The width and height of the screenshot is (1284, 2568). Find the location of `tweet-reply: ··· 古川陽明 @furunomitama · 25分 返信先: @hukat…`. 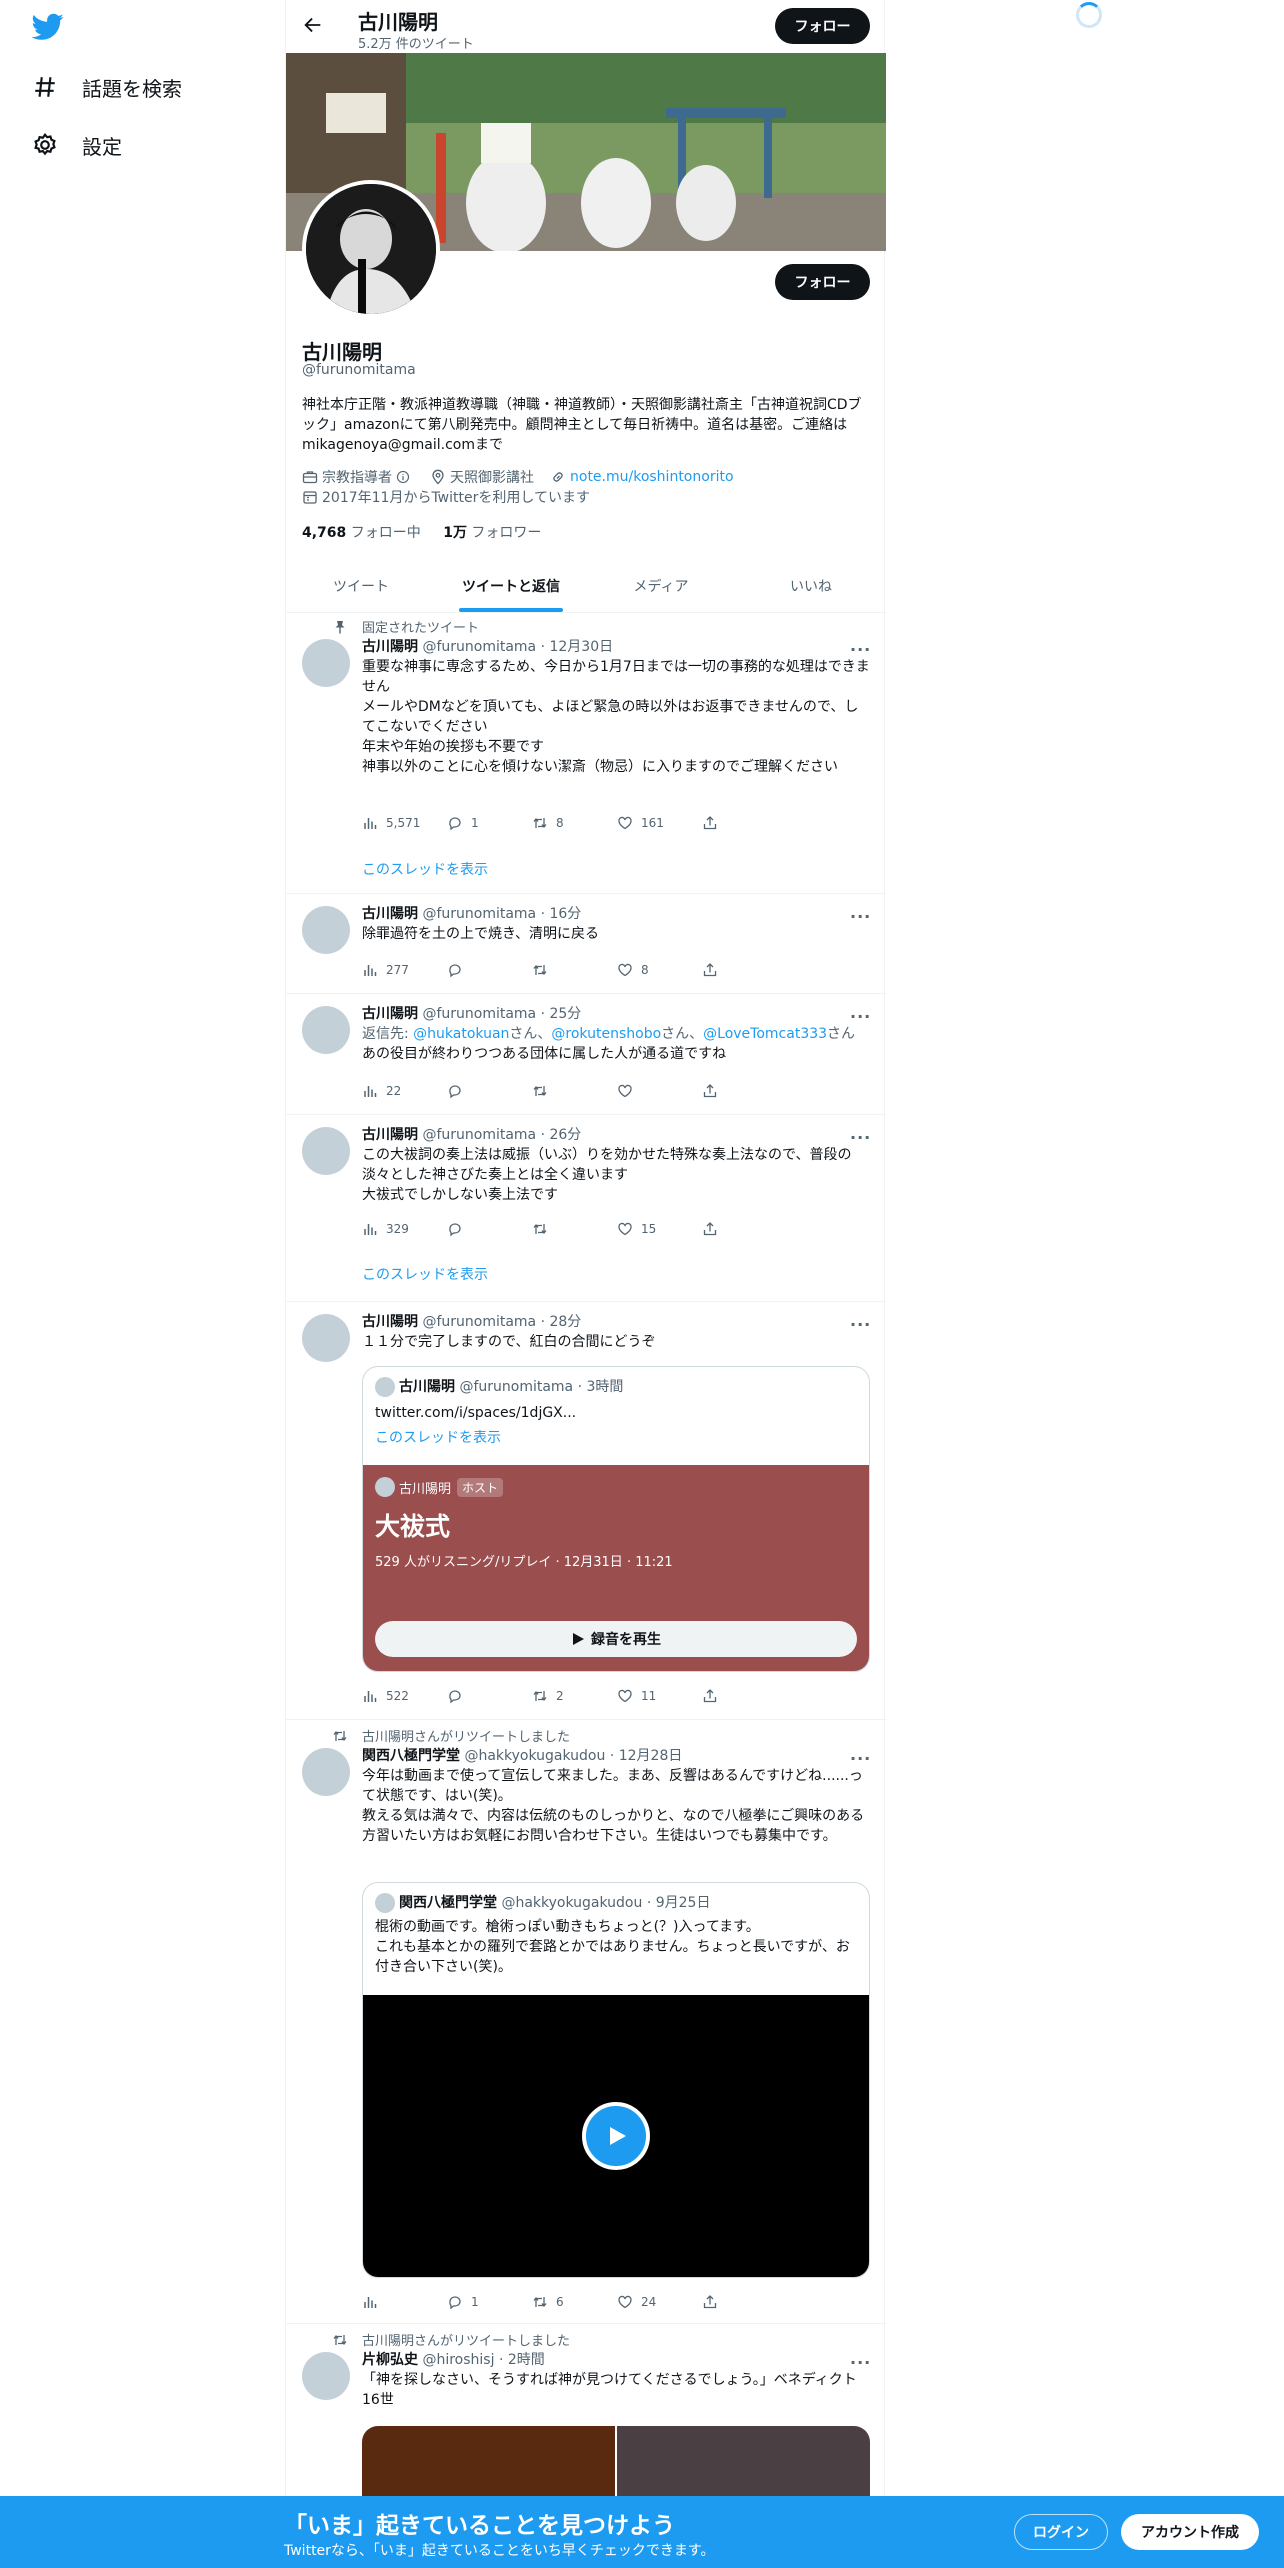

tweet-reply: ··· 古川陽明 @furunomitama · 25分 返信先: @hukat… is located at coordinates (586, 1054).